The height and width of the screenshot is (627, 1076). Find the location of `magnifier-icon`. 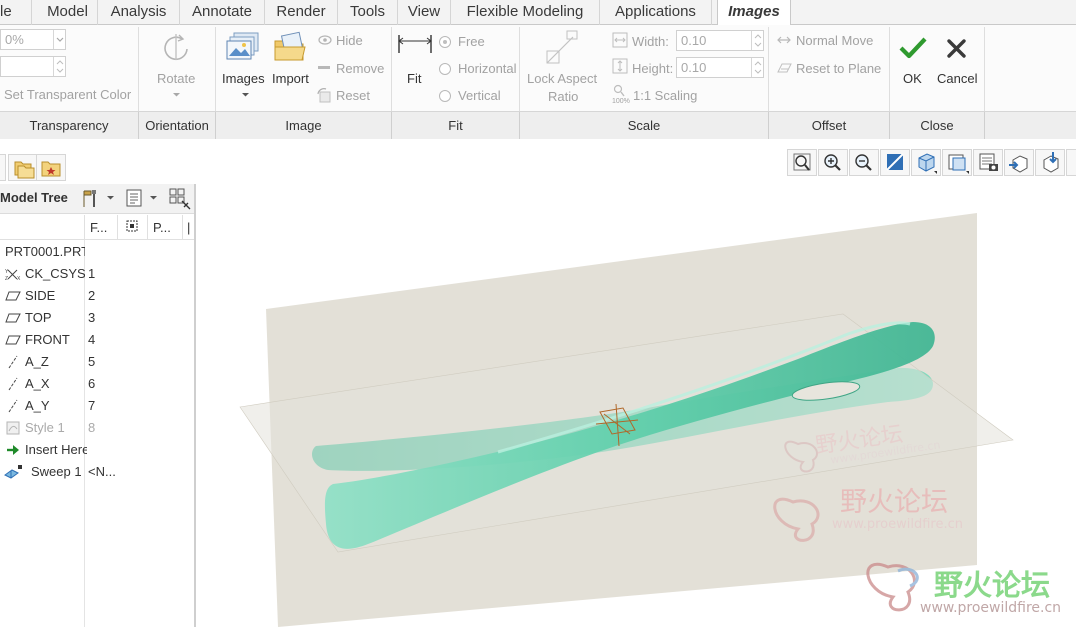

magnifier-icon is located at coordinates (619, 90).